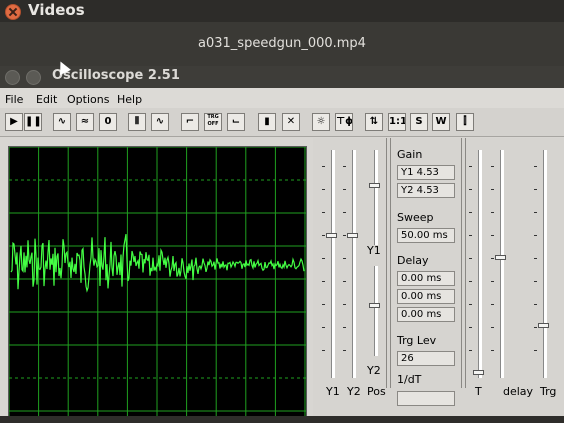  Describe the element at coordinates (116, 75) in the screenshot. I see `oscilloscope-title: Oscilloscope 2.51` at that location.